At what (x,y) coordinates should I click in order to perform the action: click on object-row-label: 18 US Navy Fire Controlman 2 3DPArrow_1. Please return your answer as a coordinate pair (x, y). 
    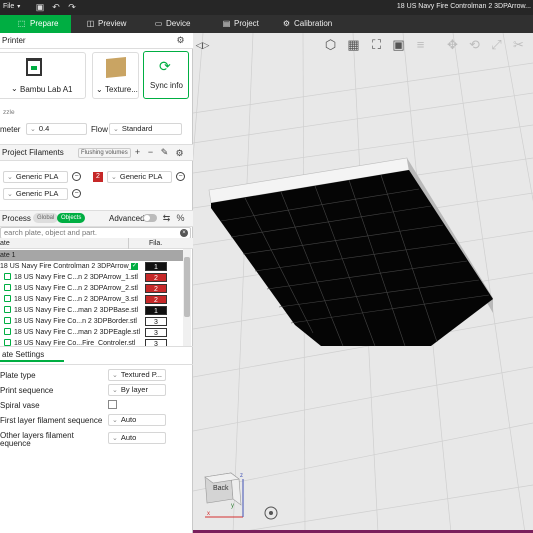
    Looking at the image, I should click on (70, 266).